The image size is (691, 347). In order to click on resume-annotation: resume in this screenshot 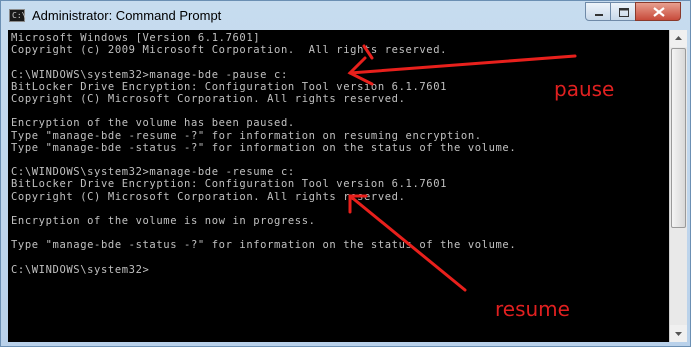, I will do `click(532, 309)`.